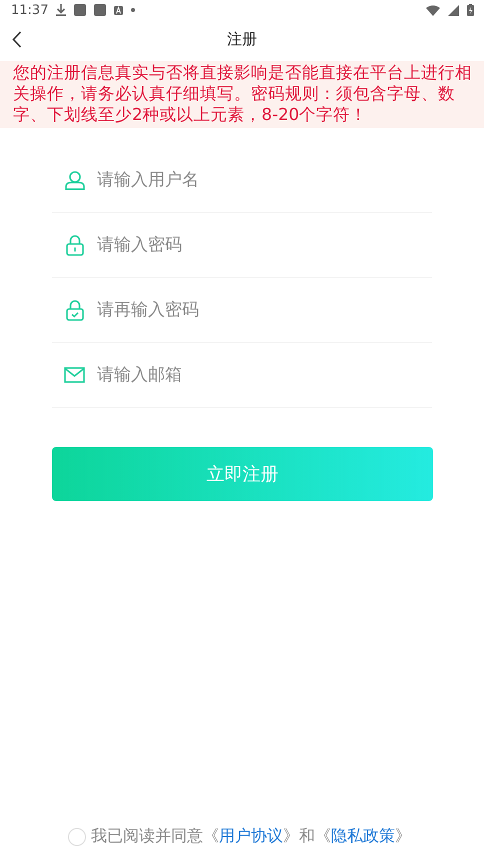  Describe the element at coordinates (74, 375) in the screenshot. I see `mail-icon` at that location.